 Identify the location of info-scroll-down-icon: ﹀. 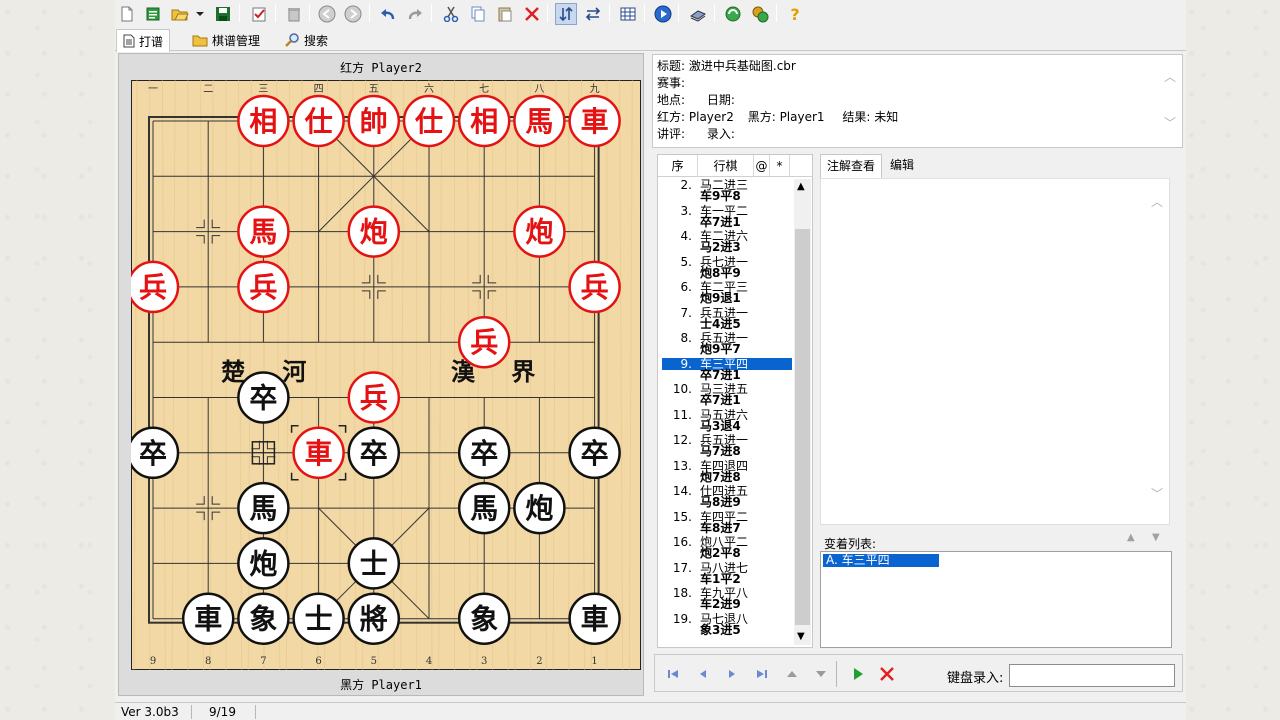
(1170, 123).